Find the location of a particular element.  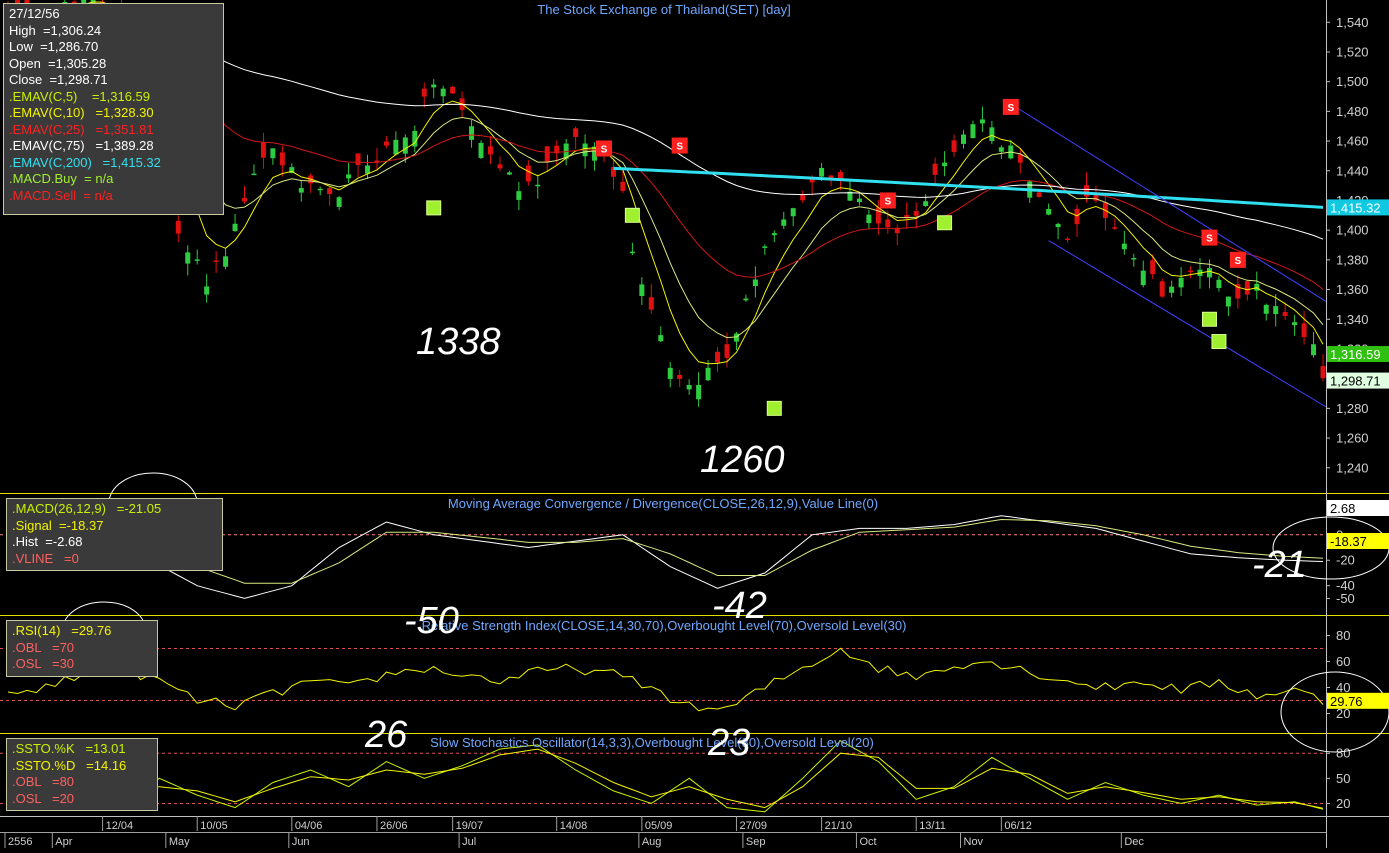

annotation-macd-current: -21 is located at coordinates (1279, 565).